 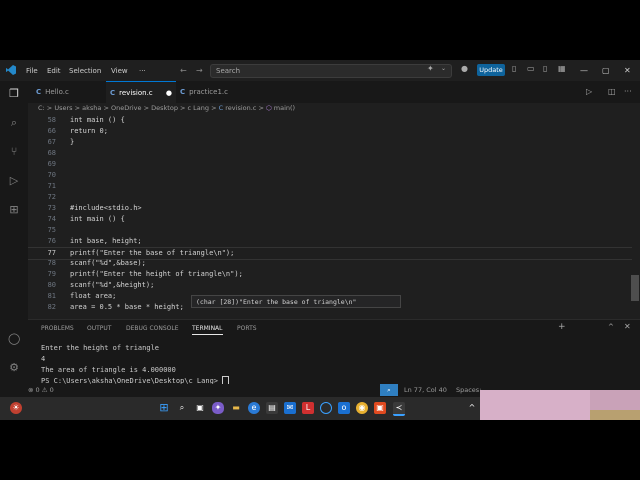 What do you see at coordinates (199, 70) in the screenshot?
I see `forward-arrow-icon: →` at bounding box center [199, 70].